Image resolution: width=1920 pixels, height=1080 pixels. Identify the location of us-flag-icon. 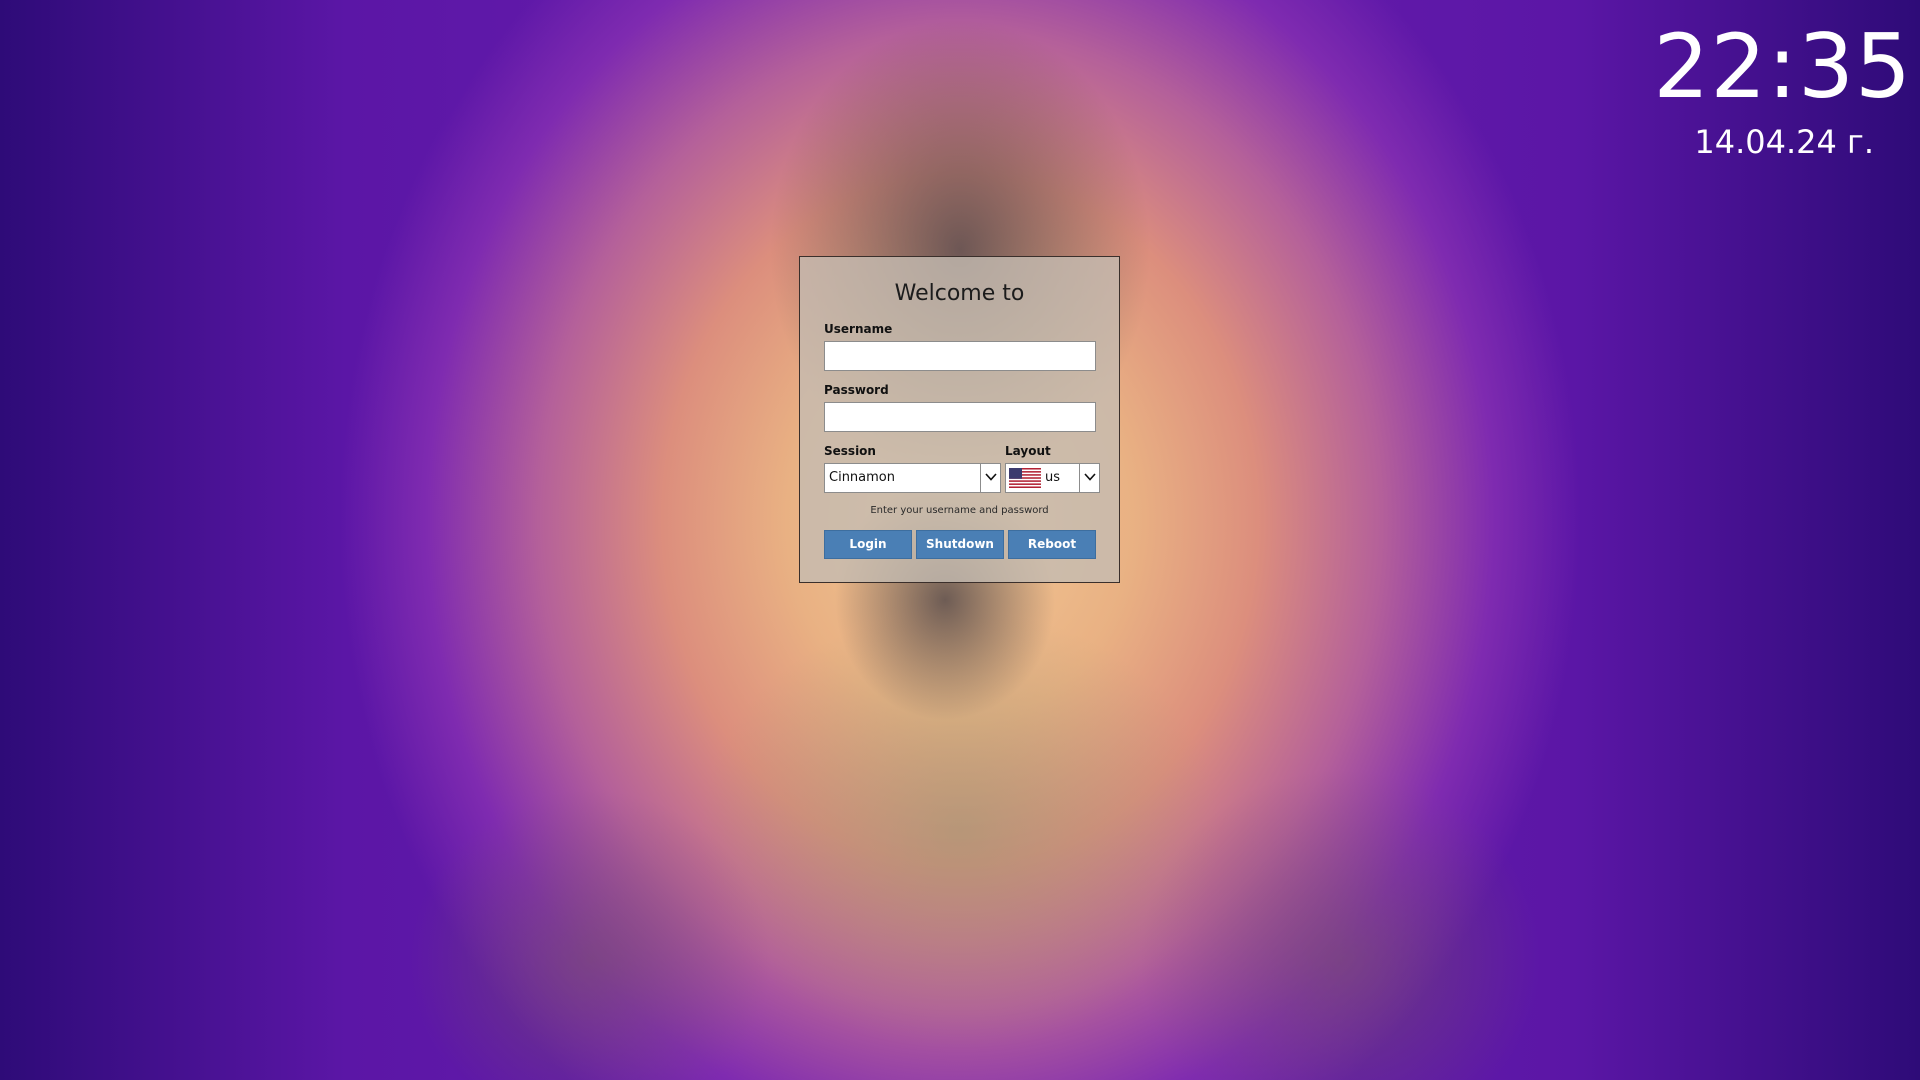
(1025, 478).